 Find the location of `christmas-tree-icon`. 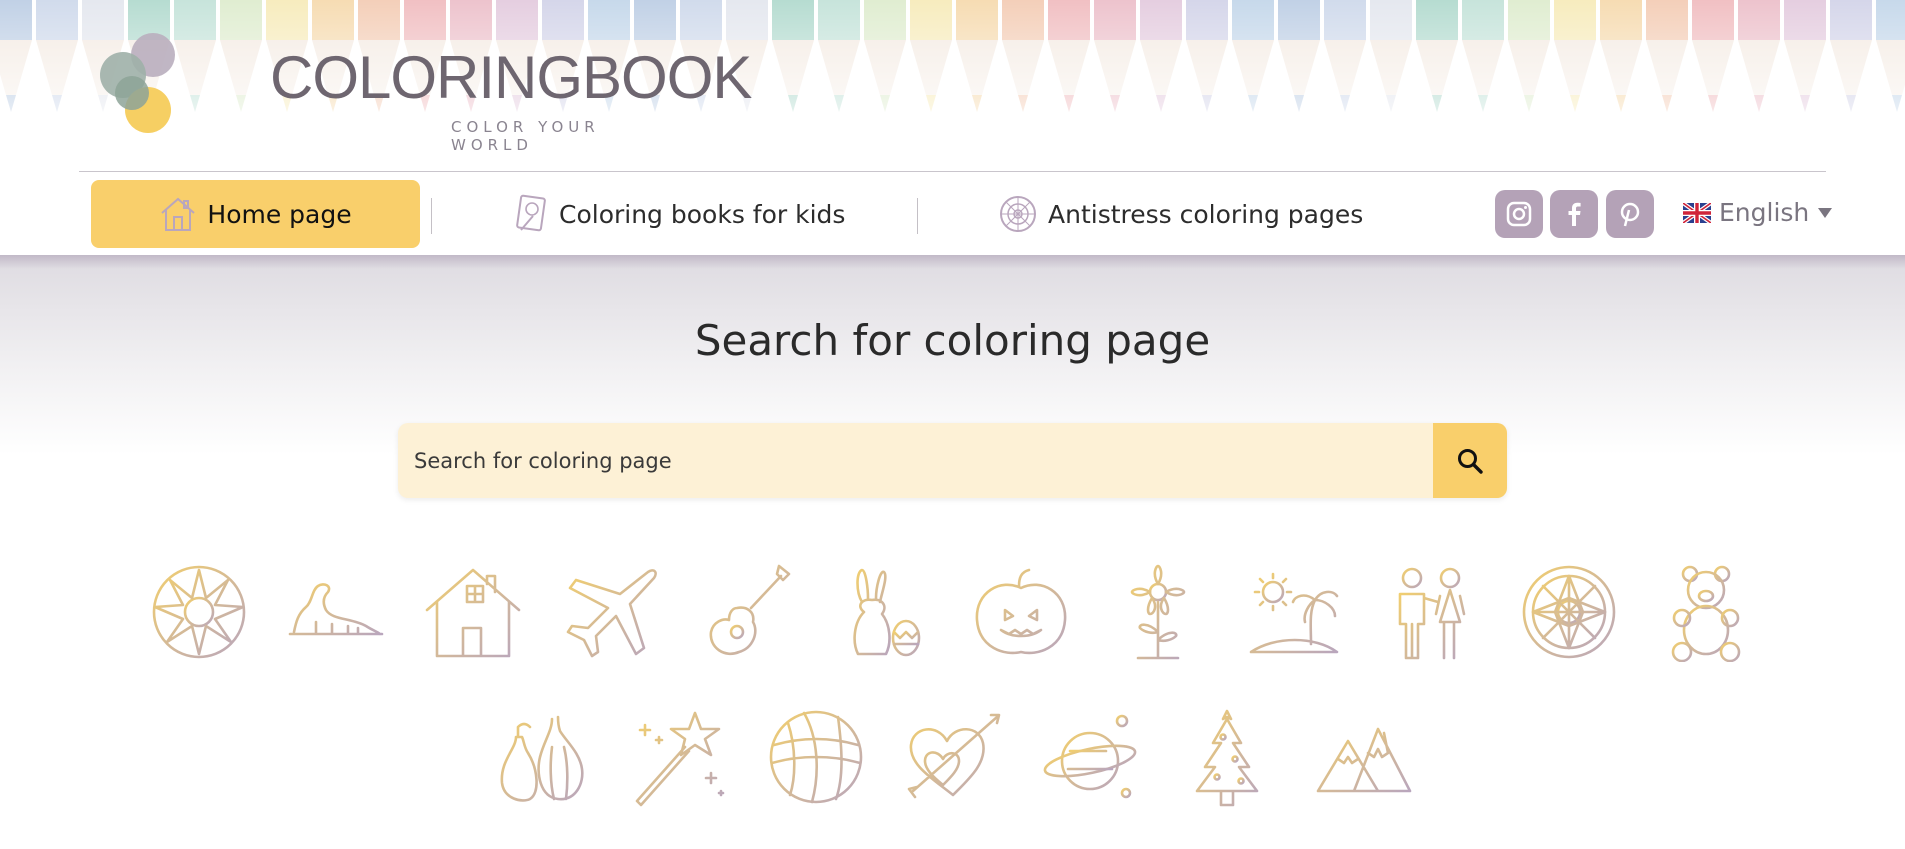

christmas-tree-icon is located at coordinates (1227, 758).